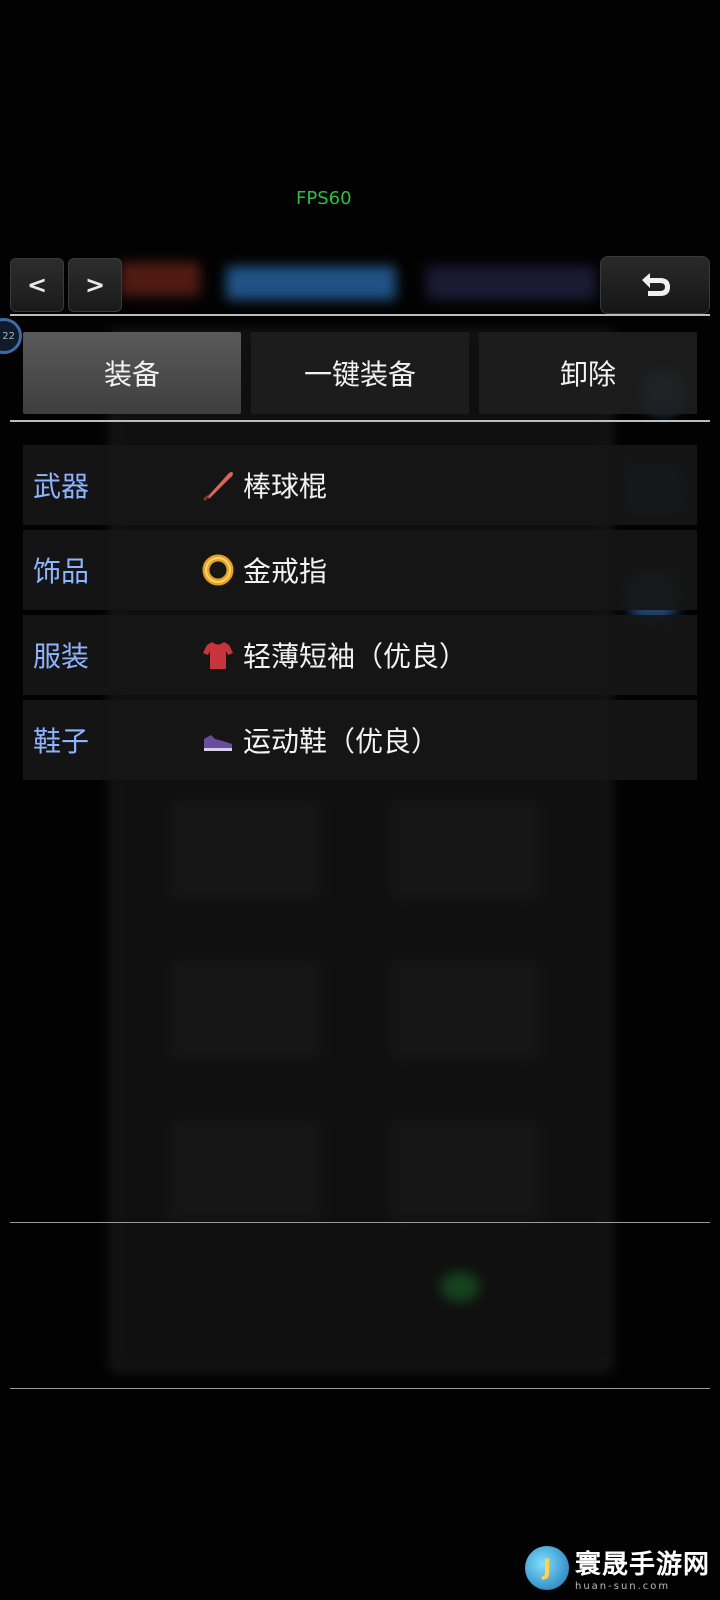  What do you see at coordinates (218, 655) in the screenshot?
I see `shirt-icon` at bounding box center [218, 655].